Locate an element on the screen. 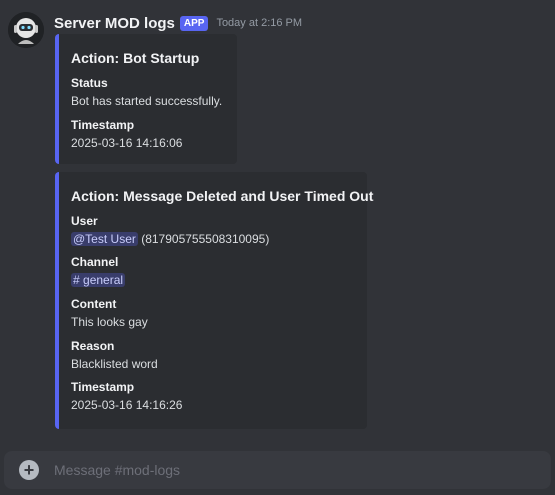 This screenshot has width=555, height=495. channel-name: general is located at coordinates (103, 280).